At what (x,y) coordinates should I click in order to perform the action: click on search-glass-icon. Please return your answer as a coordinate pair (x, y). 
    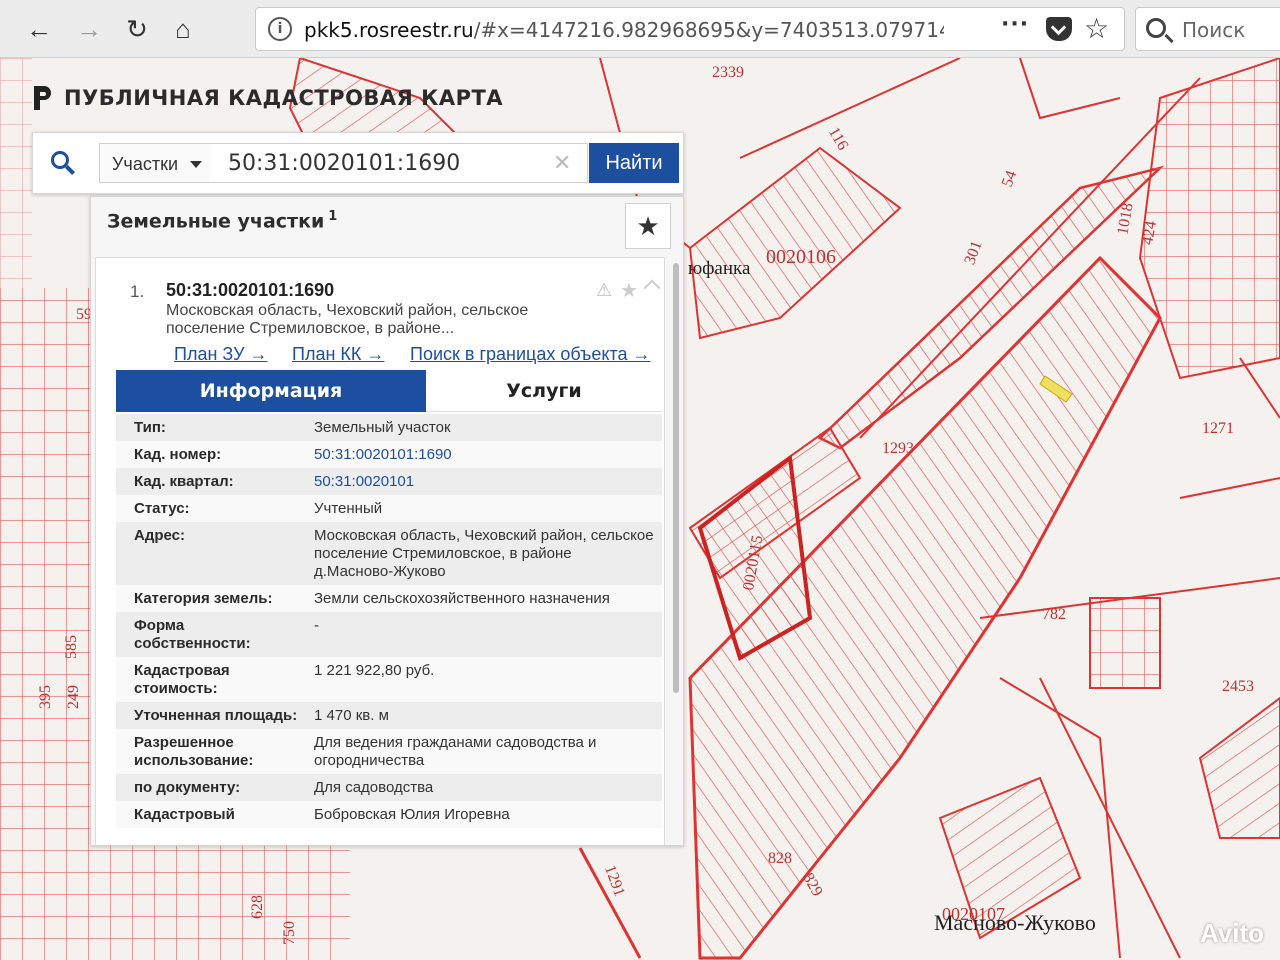
    Looking at the image, I should click on (1156, 28).